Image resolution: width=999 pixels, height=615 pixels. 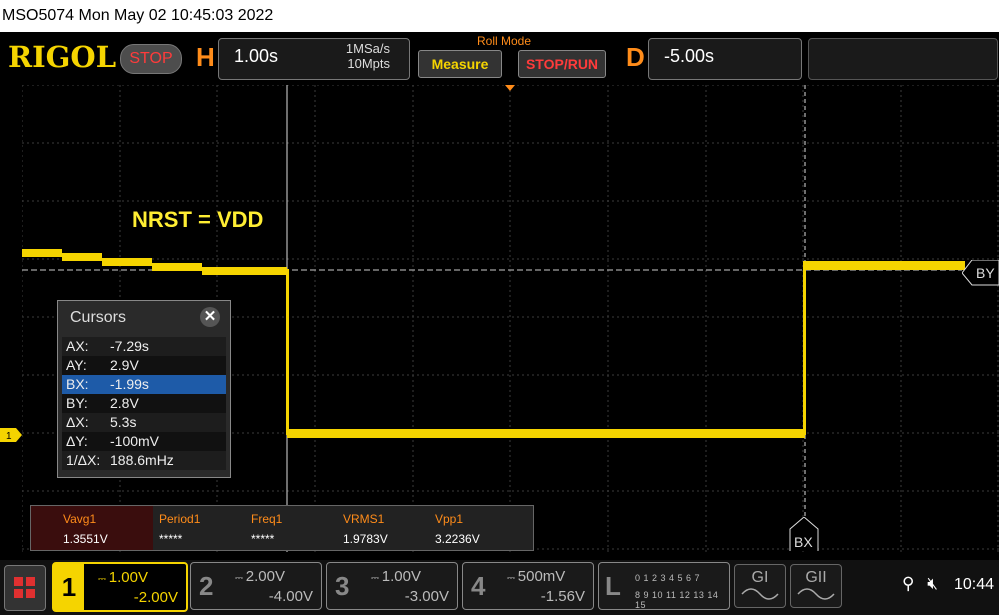 I want to click on cursor-value: -100mV, so click(x=135, y=441).